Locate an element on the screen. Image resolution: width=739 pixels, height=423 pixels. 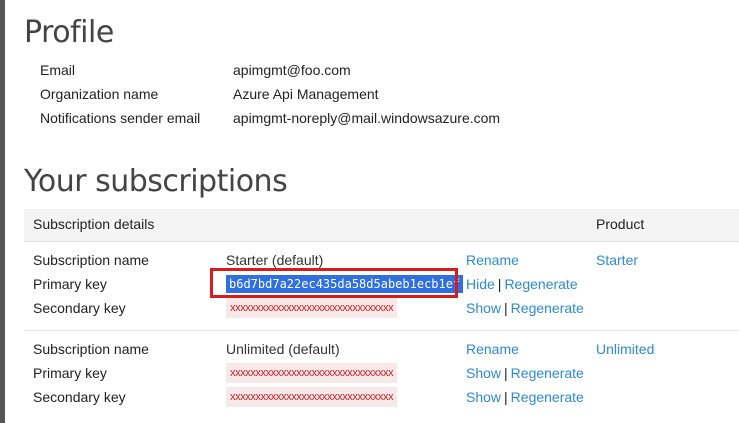
product-link: Unlimited is located at coordinates (625, 349).